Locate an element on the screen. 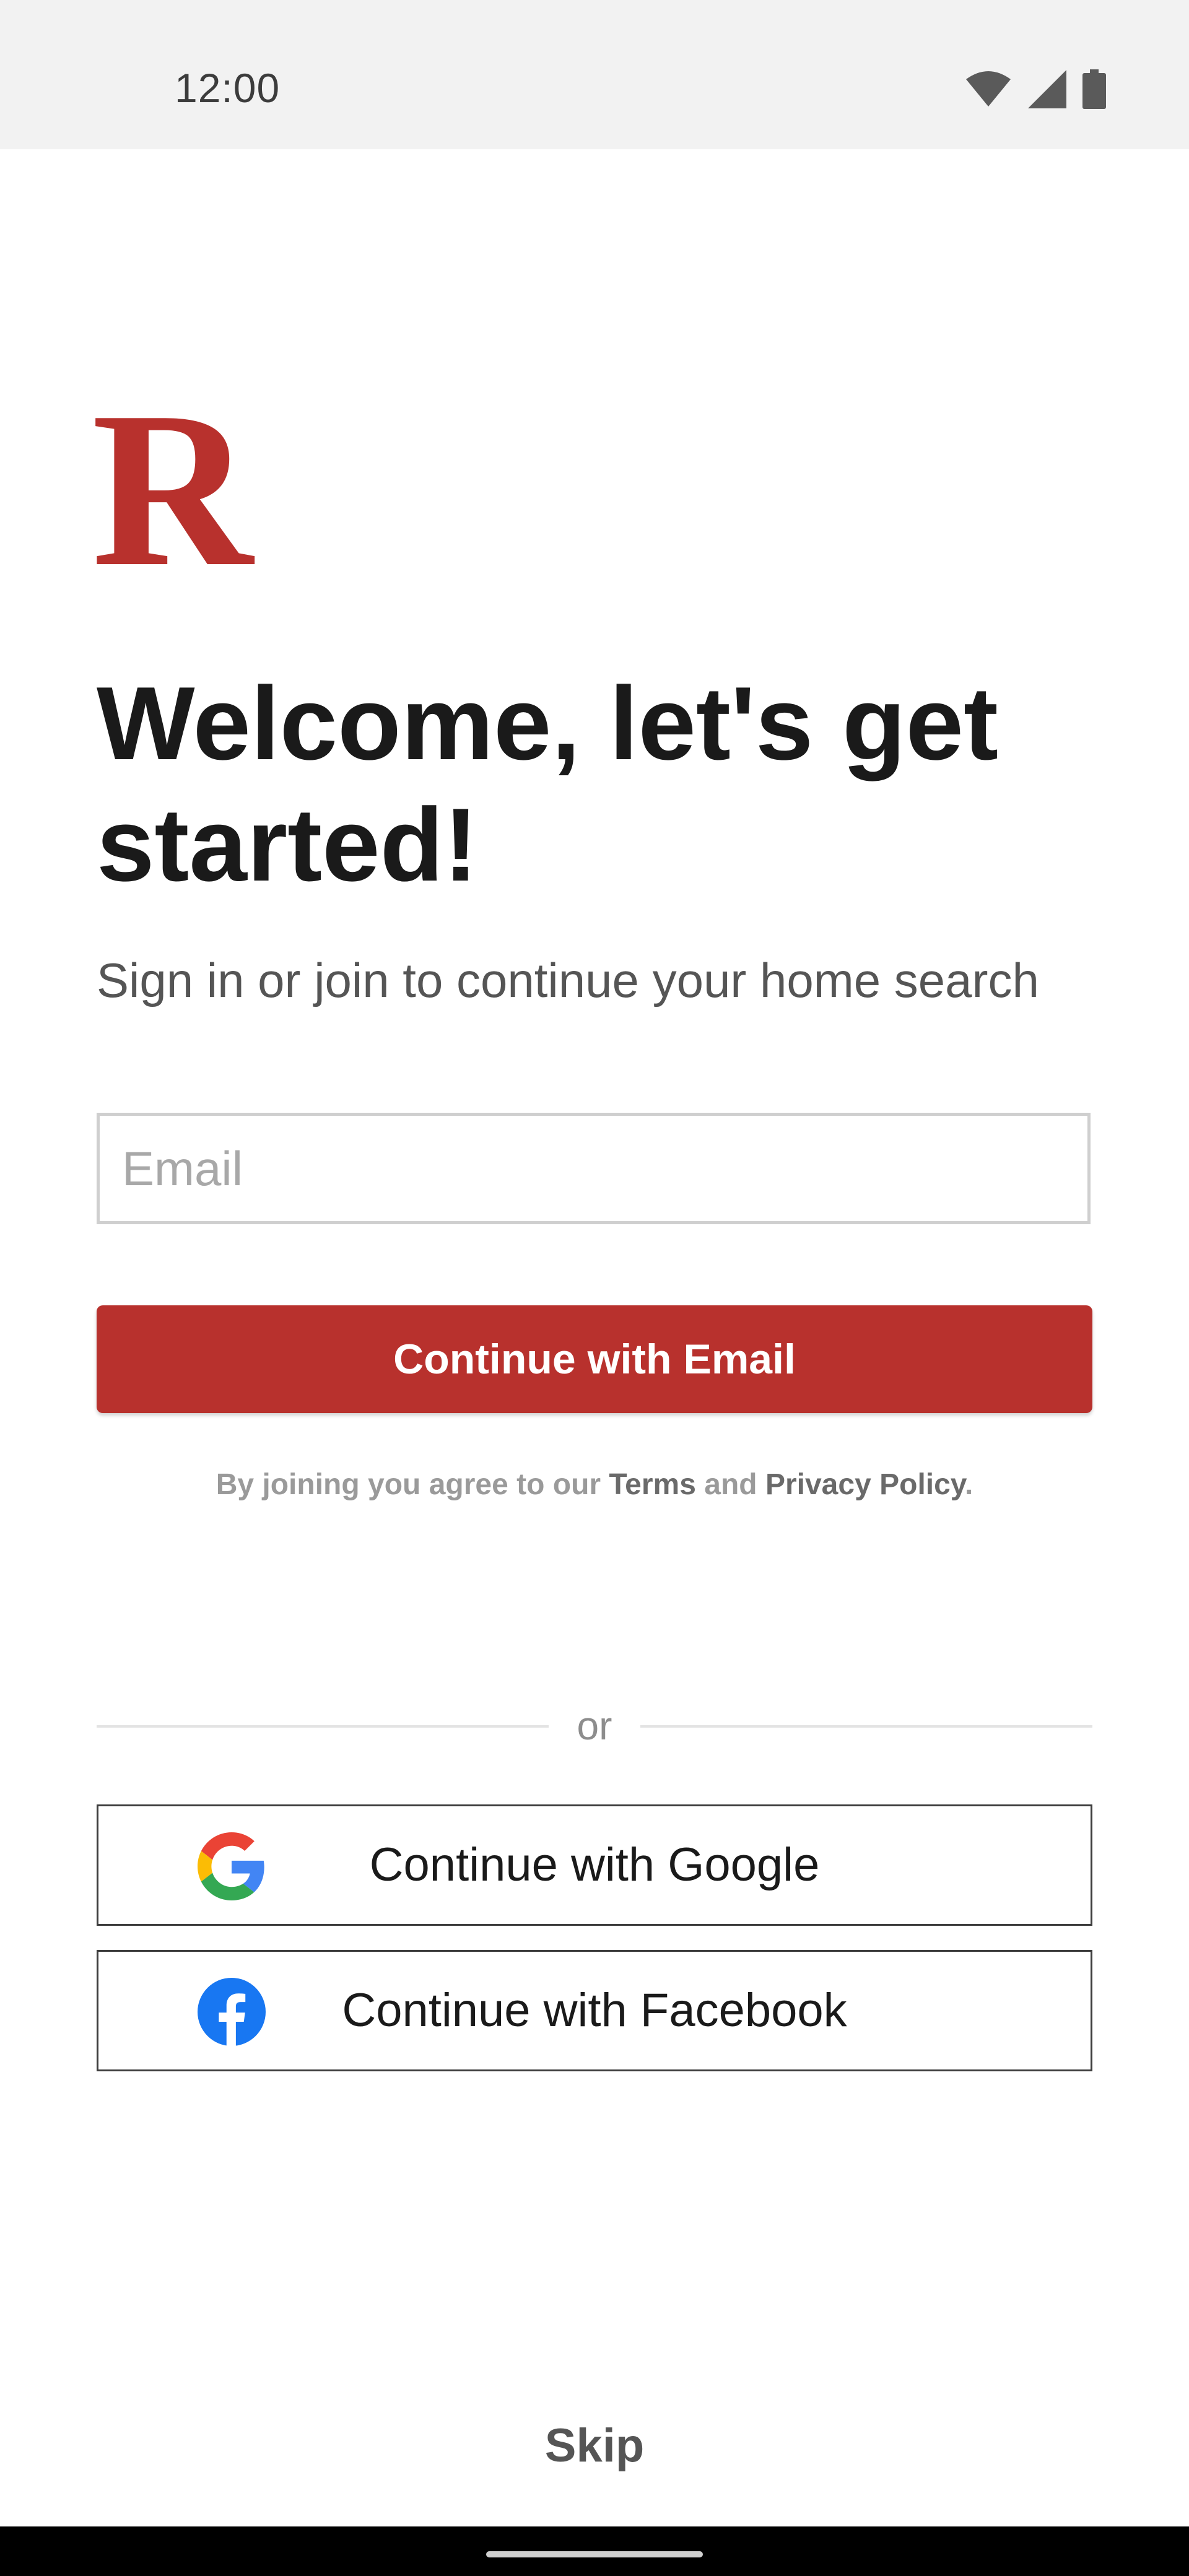  facebook-icon is located at coordinates (232, 2012).